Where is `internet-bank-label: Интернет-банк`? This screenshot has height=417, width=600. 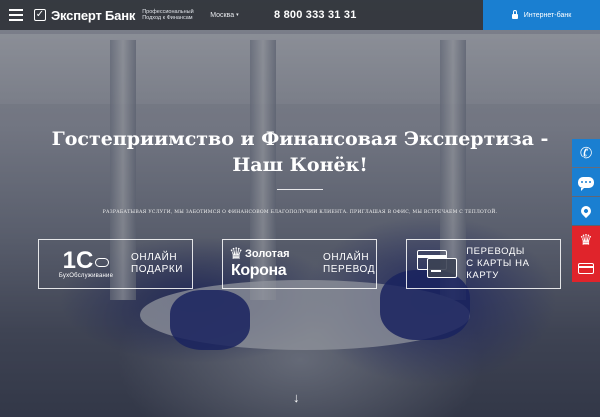 internet-bank-label: Интернет-банк is located at coordinates (547, 15).